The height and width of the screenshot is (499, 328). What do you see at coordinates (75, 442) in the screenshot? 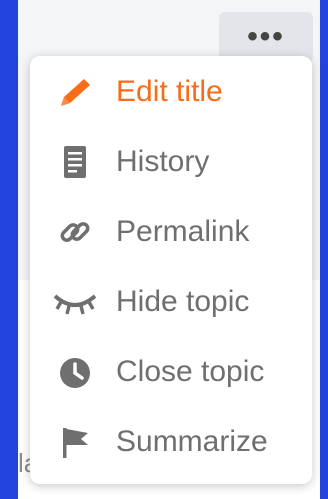
I see `flag-icon` at bounding box center [75, 442].